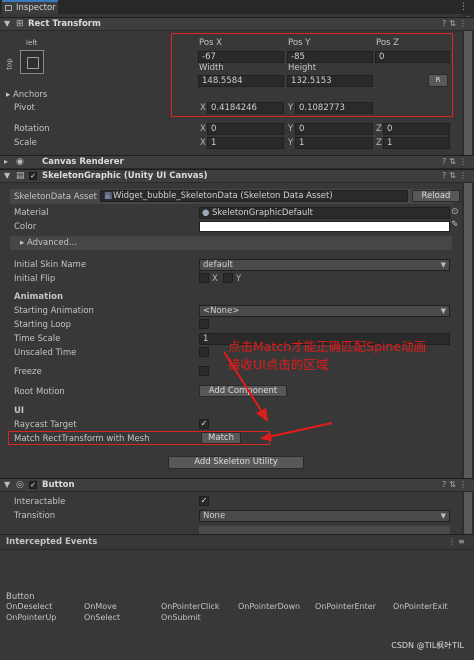 The width and height of the screenshot is (474, 660). Describe the element at coordinates (52, 542) in the screenshot. I see `intercepted-events-title: Intercepted Events` at that location.